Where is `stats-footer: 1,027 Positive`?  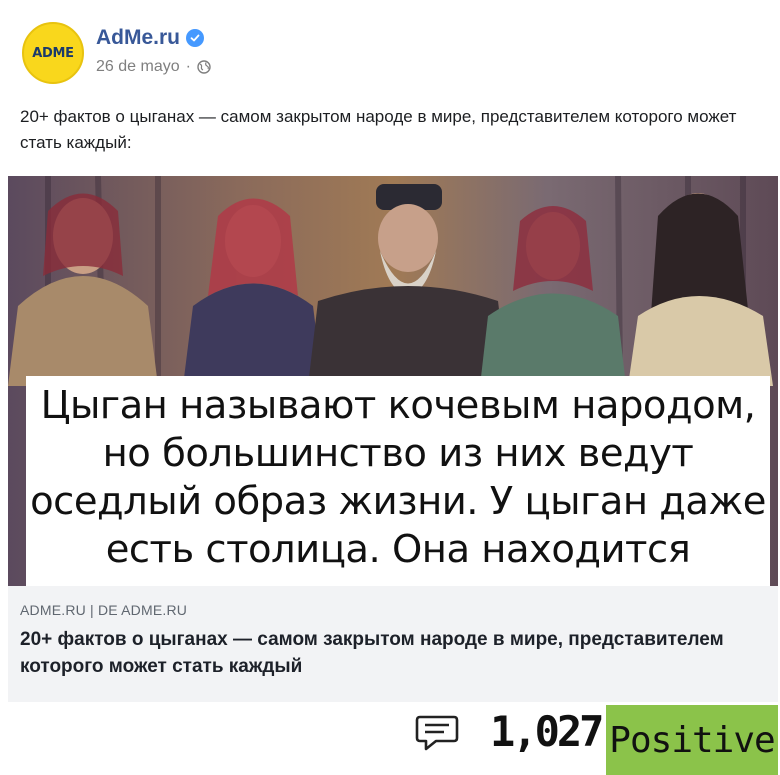 stats-footer: 1,027 Positive is located at coordinates (390, 739).